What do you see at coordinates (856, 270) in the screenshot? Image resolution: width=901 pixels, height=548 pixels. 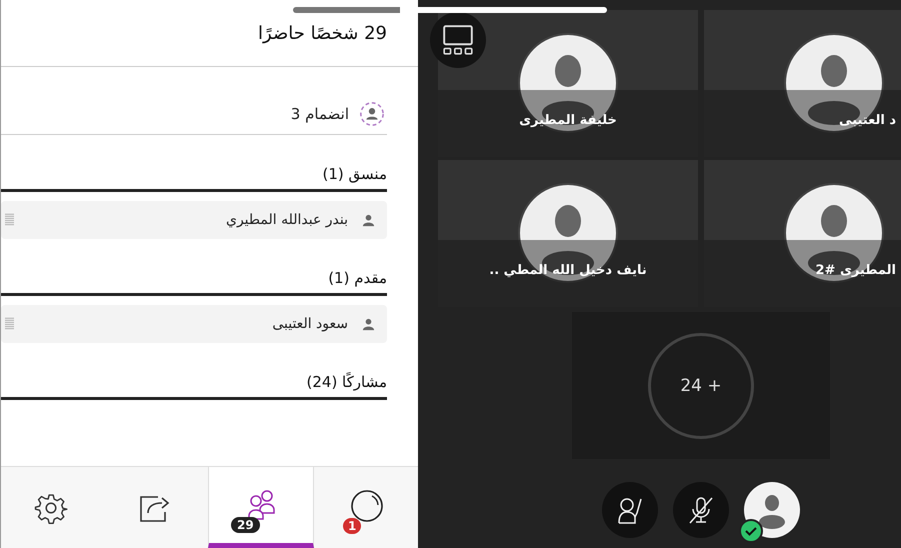 I see `participant-name: المطيرى #2` at bounding box center [856, 270].